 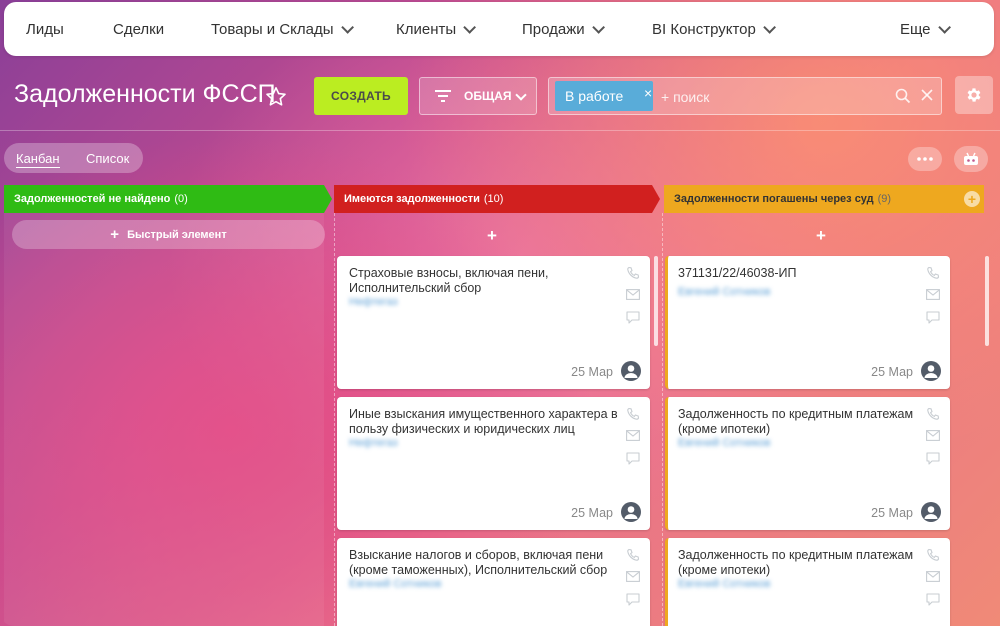 I want to click on robots-button, so click(x=971, y=159).